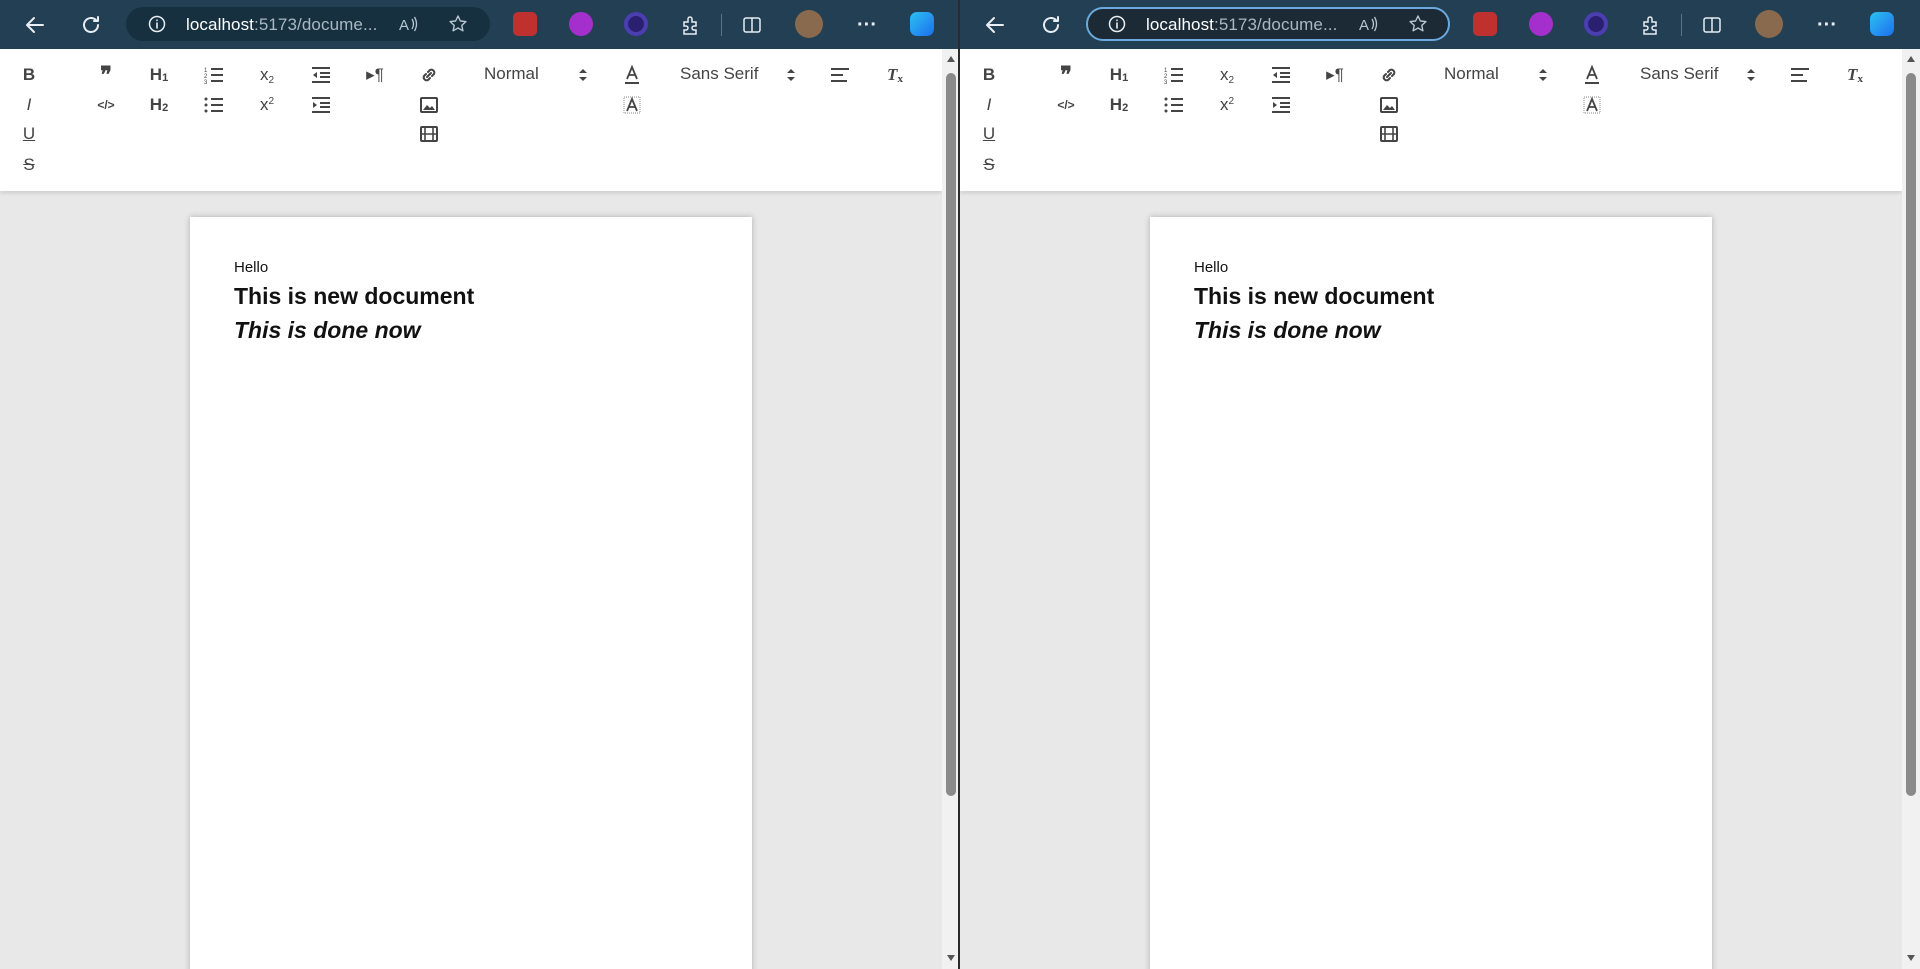 The width and height of the screenshot is (1920, 969). What do you see at coordinates (404, 25) in the screenshot?
I see `svg-text: A` at bounding box center [404, 25].